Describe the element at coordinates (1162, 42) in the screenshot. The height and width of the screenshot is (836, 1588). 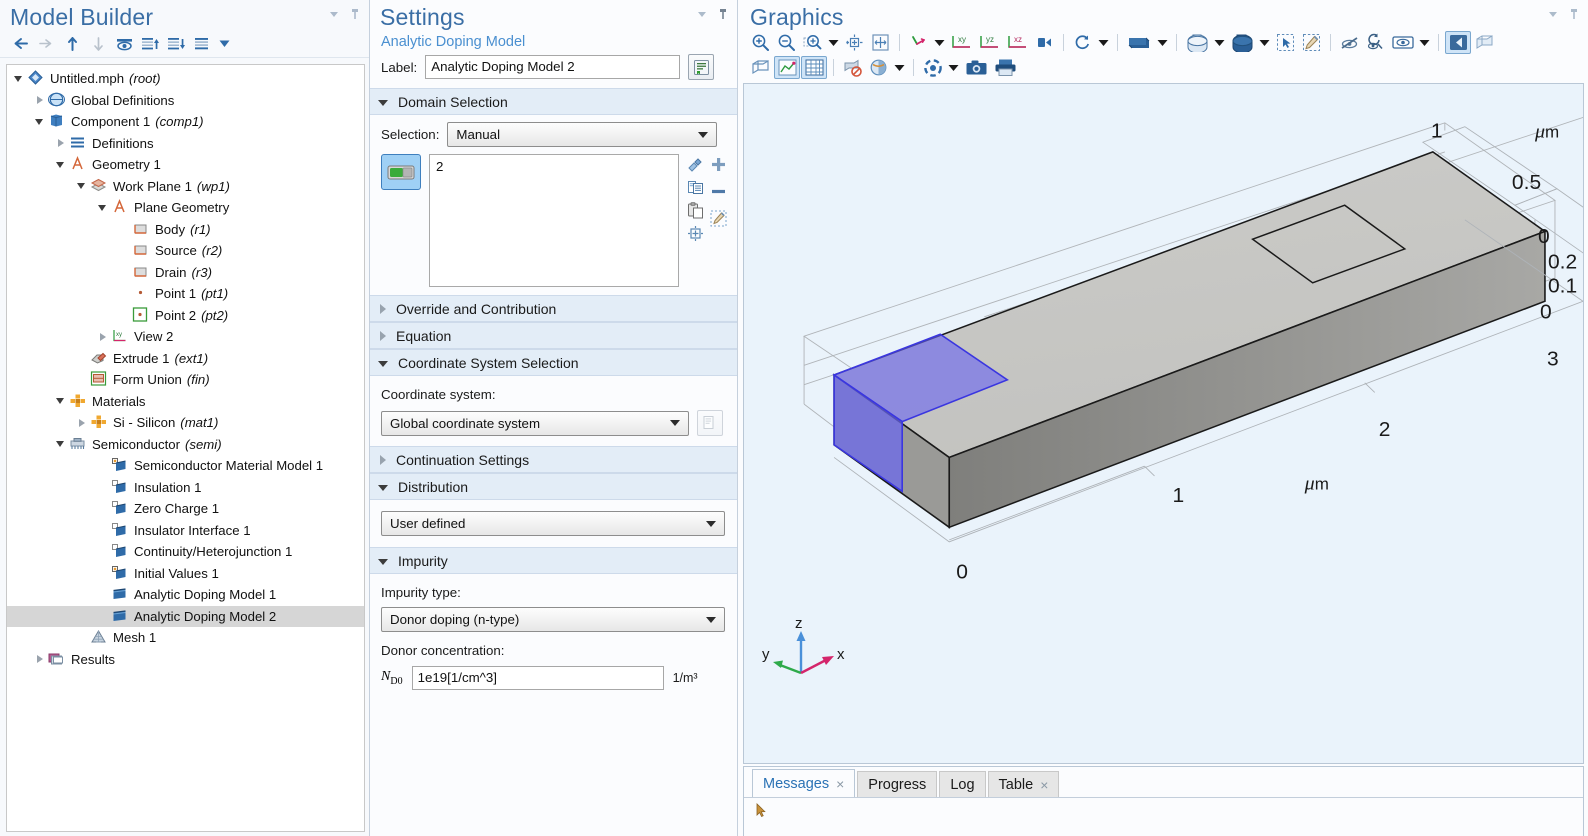
I see `transparency-dropdown-icon` at that location.